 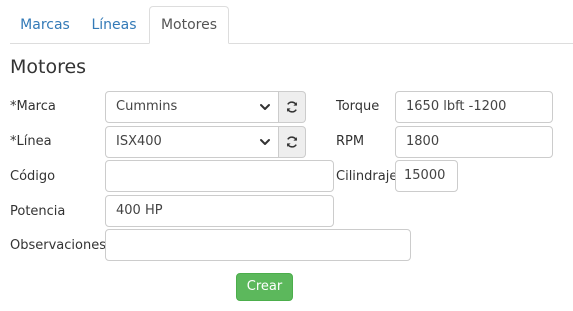 I want to click on create-button: Crear, so click(x=264, y=287).